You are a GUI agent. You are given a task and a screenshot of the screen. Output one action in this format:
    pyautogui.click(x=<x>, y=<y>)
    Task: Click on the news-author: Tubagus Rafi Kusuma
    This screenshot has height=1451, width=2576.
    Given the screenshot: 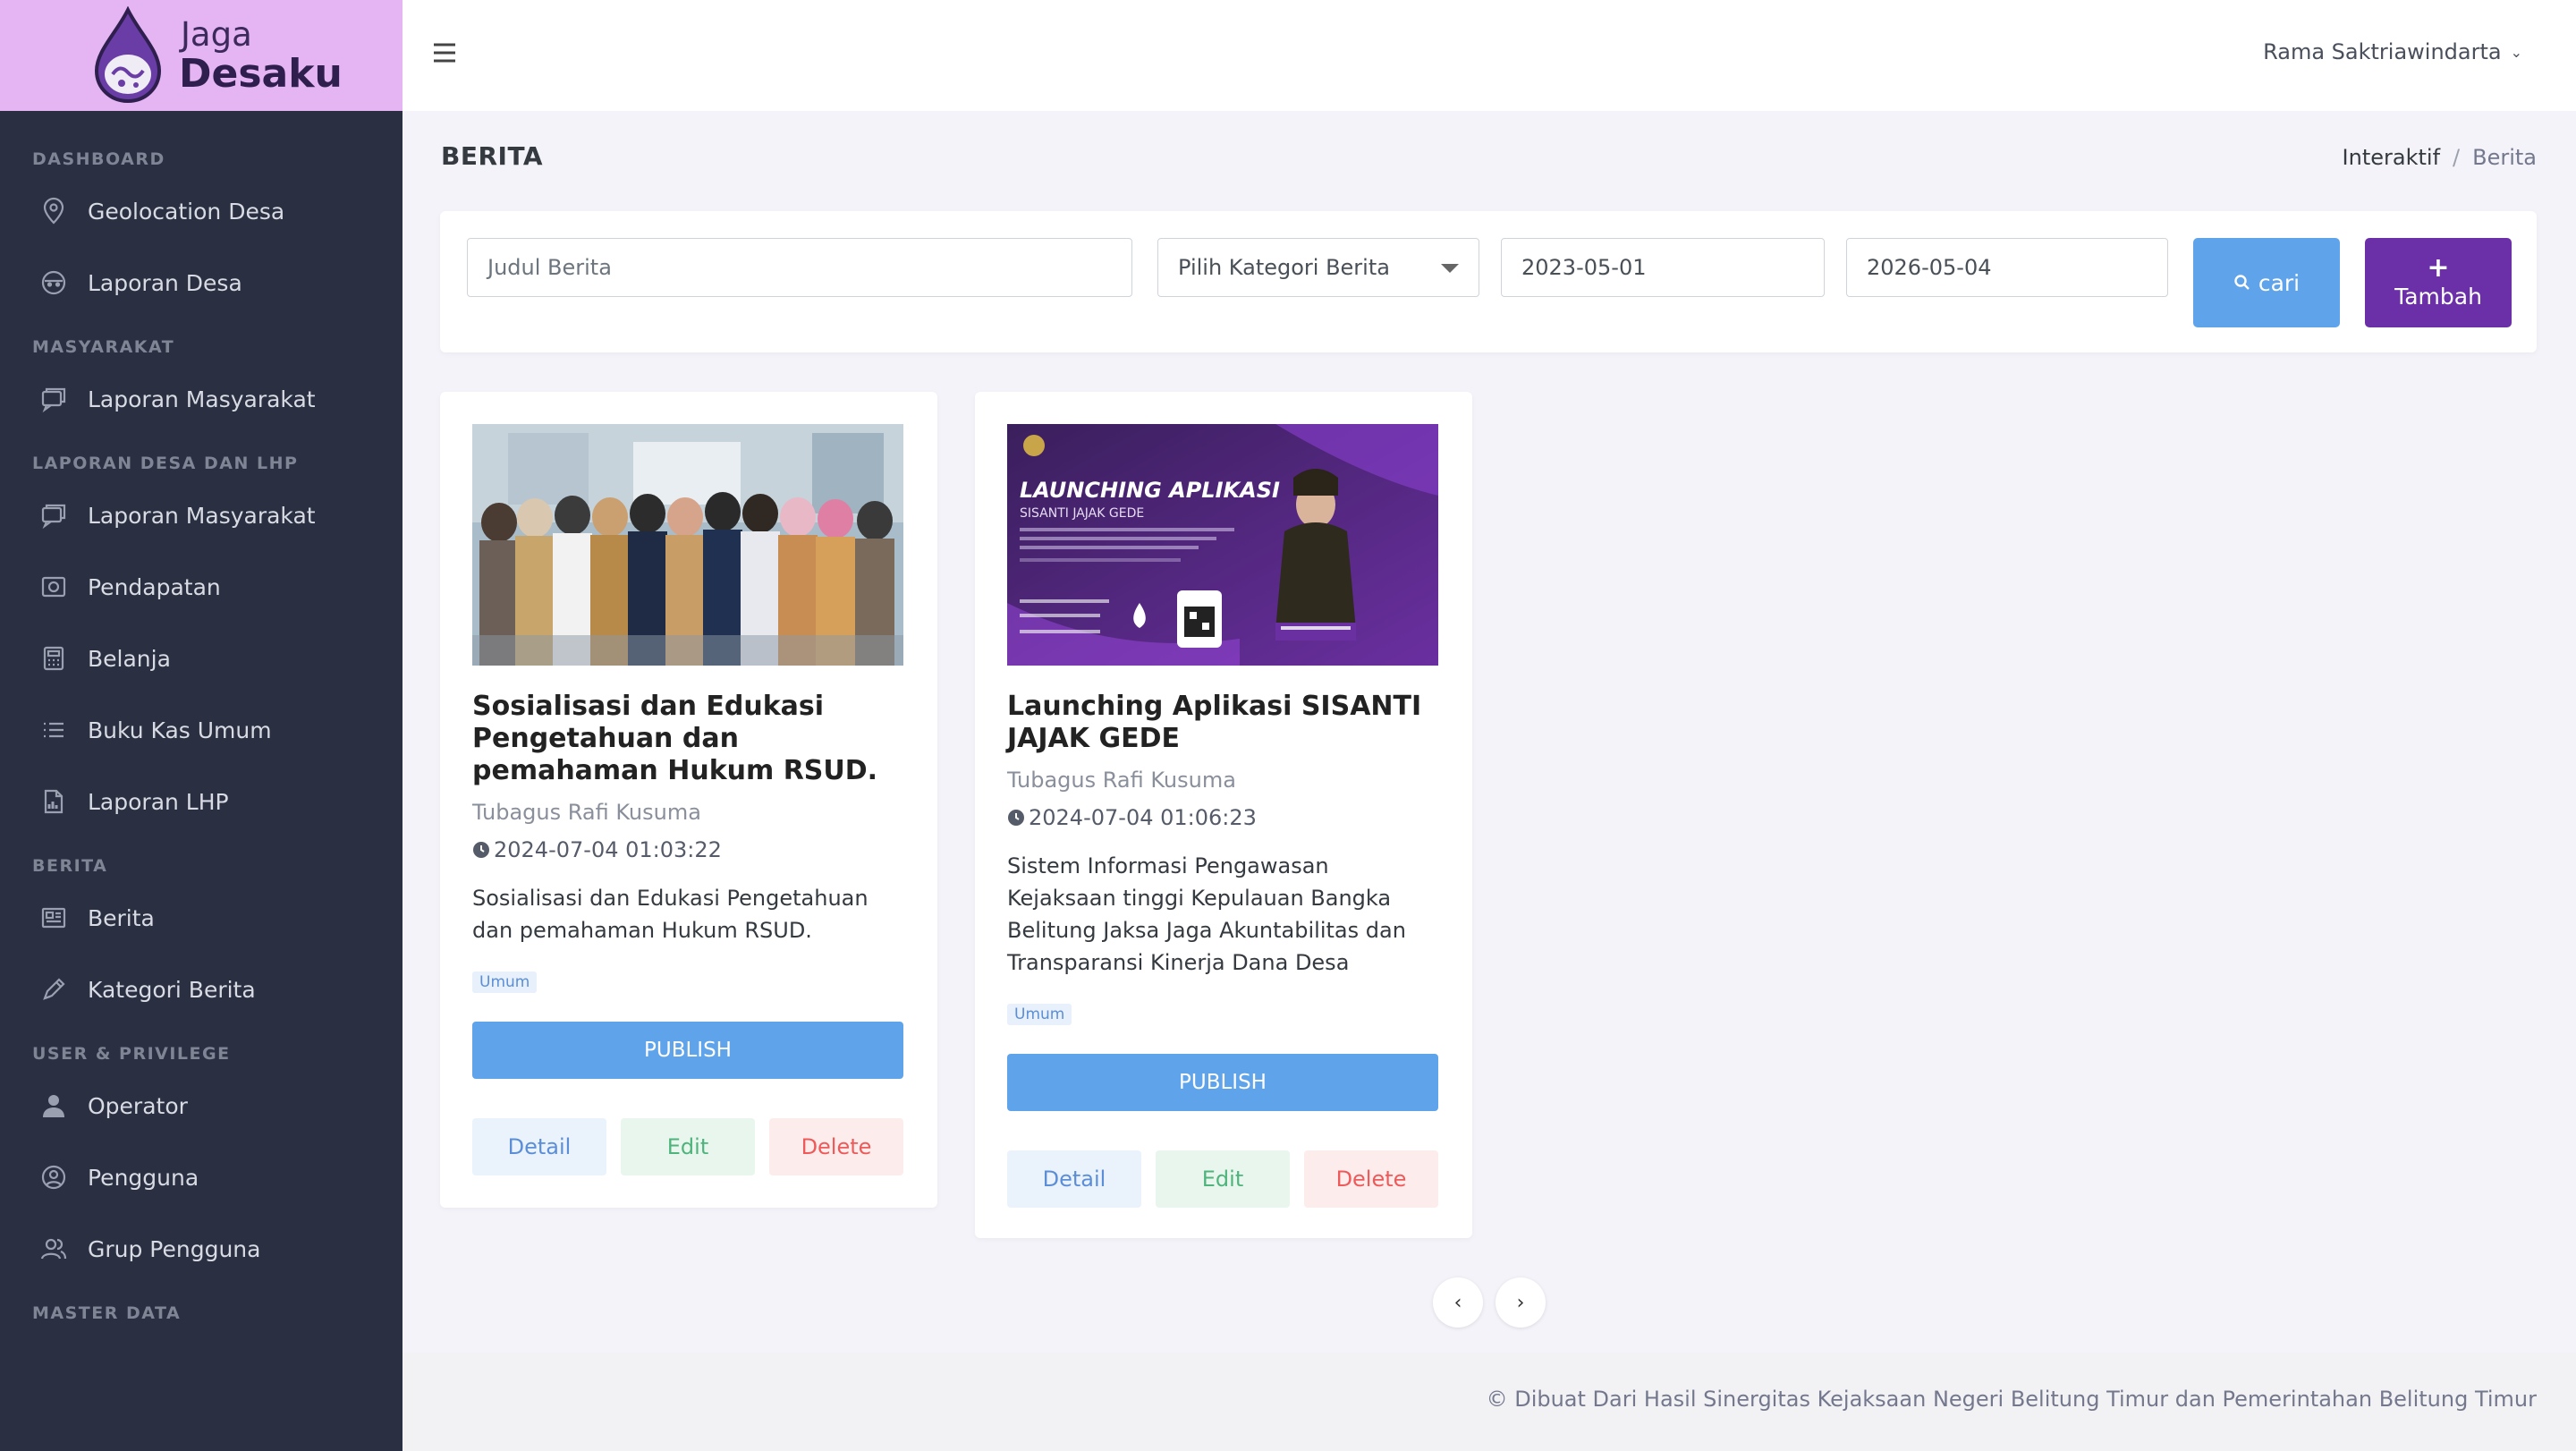 What is the action you would take?
    pyautogui.click(x=1121, y=780)
    